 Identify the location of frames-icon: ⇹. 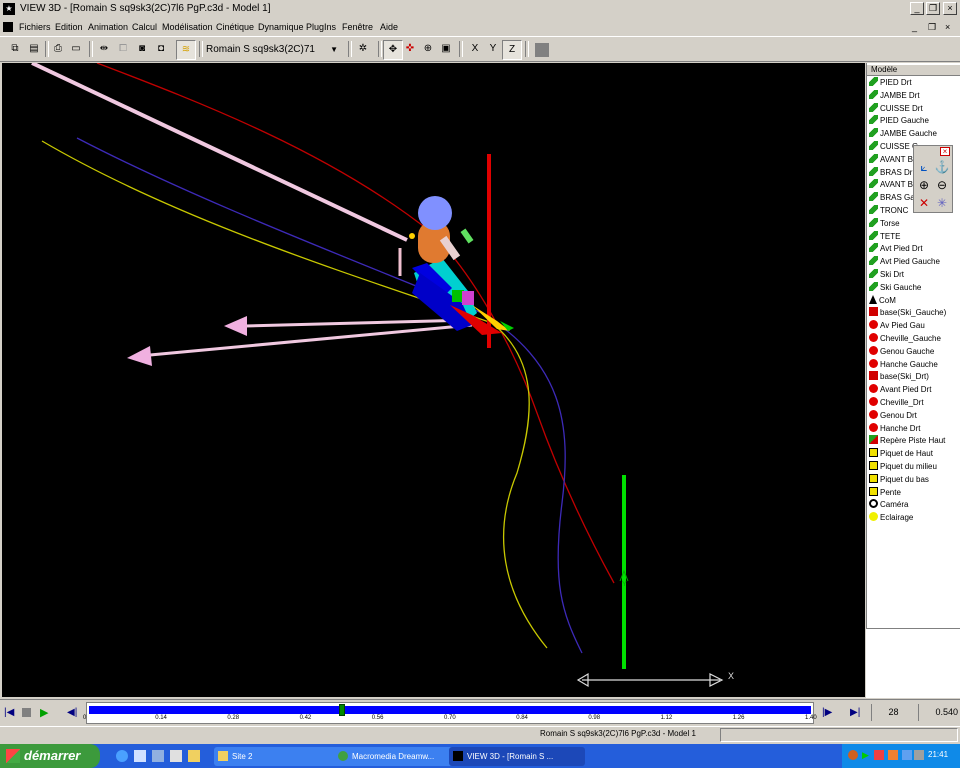
(104, 49).